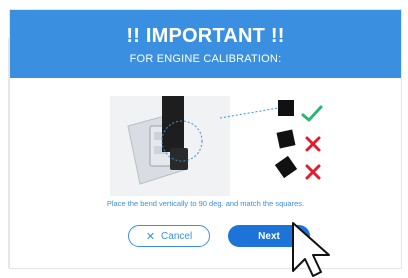  What do you see at coordinates (177, 236) in the screenshot?
I see `cancel-button-label: Cancel` at bounding box center [177, 236].